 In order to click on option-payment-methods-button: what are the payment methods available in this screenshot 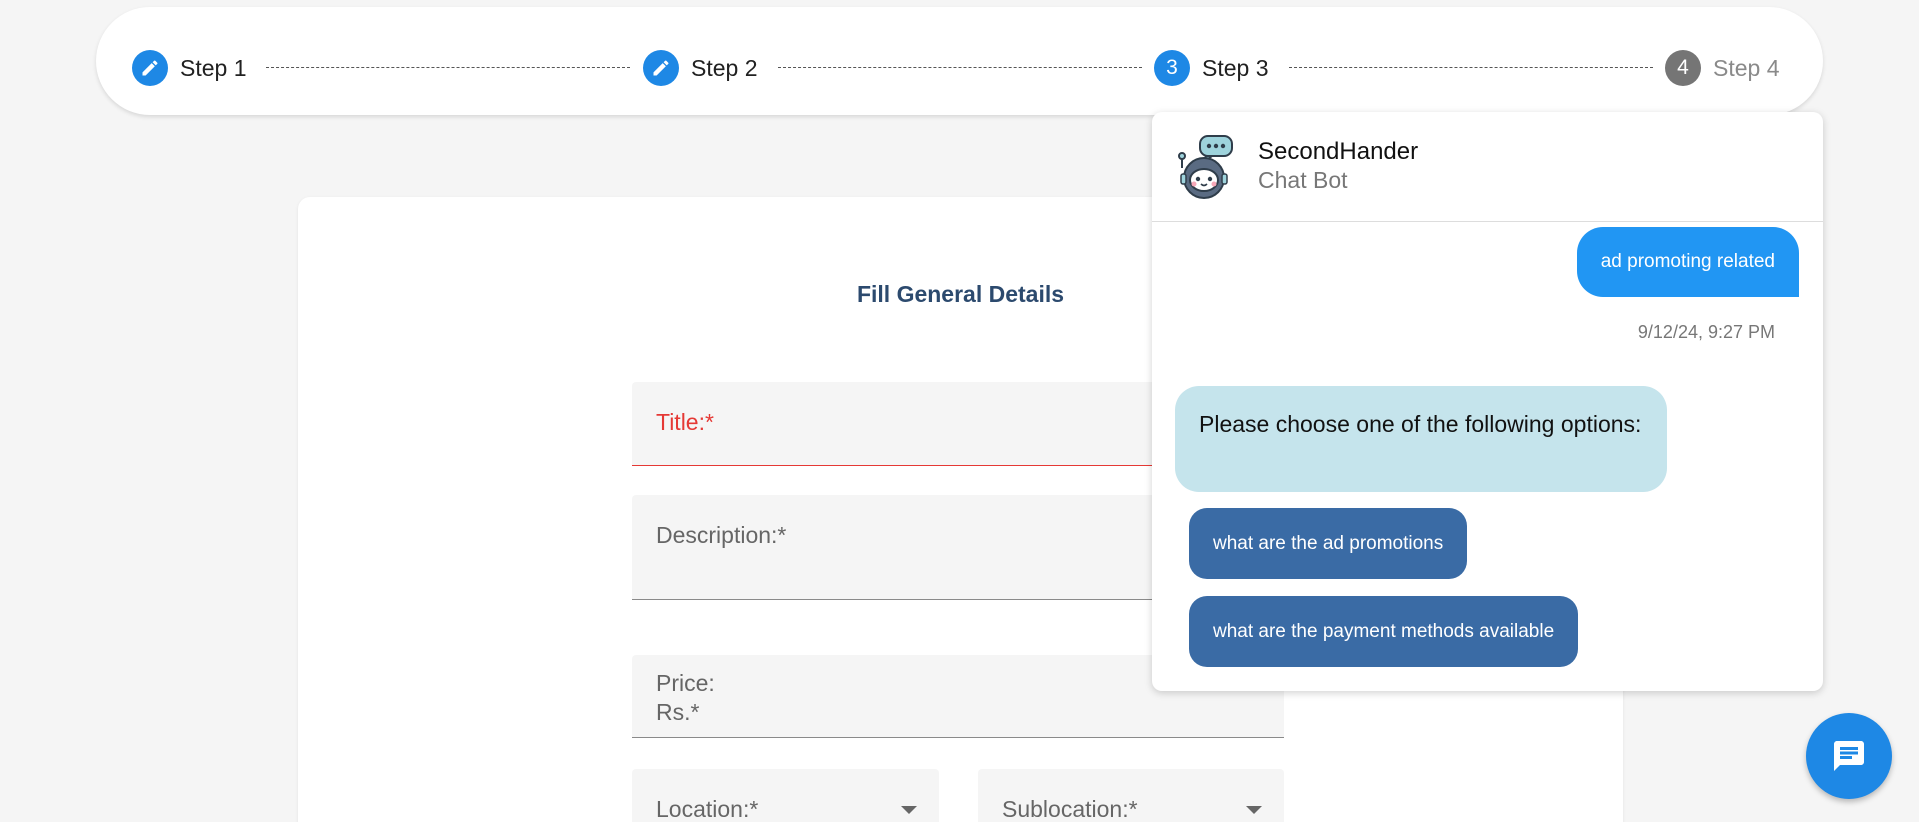, I will do `click(1384, 631)`.